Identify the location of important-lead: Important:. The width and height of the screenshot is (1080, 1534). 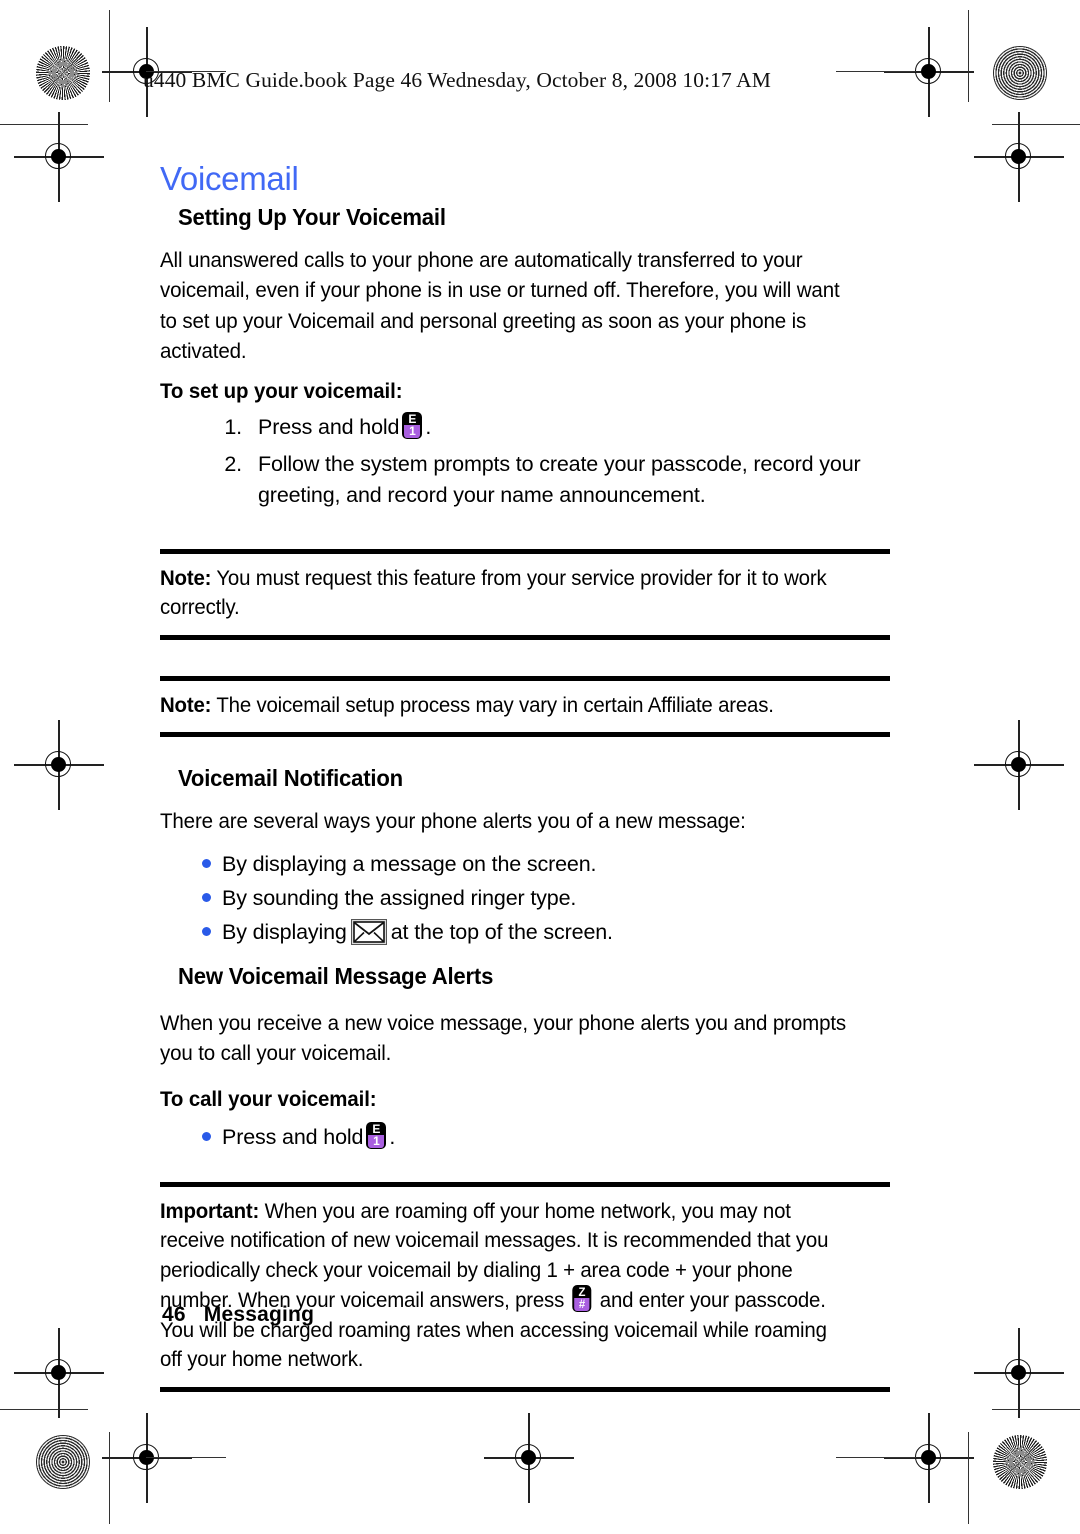
(210, 1210).